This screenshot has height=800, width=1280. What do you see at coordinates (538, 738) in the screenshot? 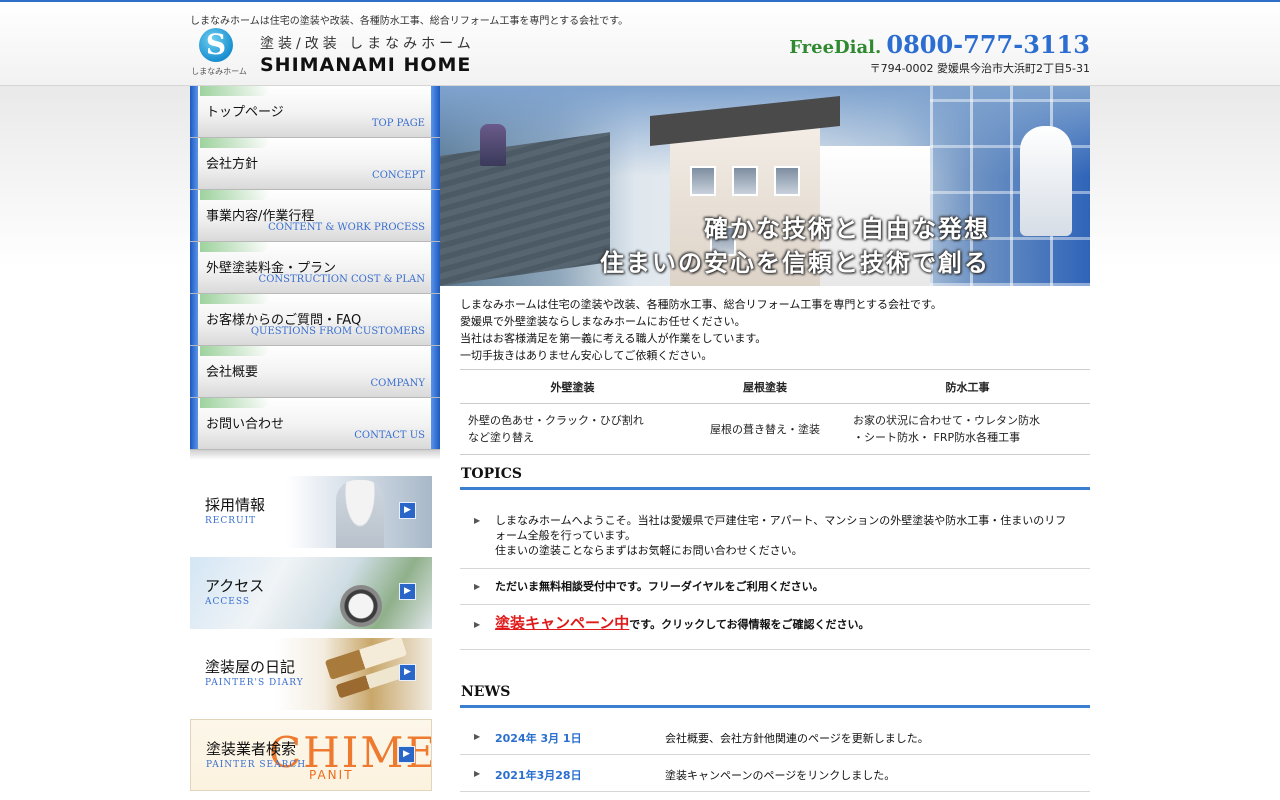
I see `news-date: 2024年 3月 1日` at bounding box center [538, 738].